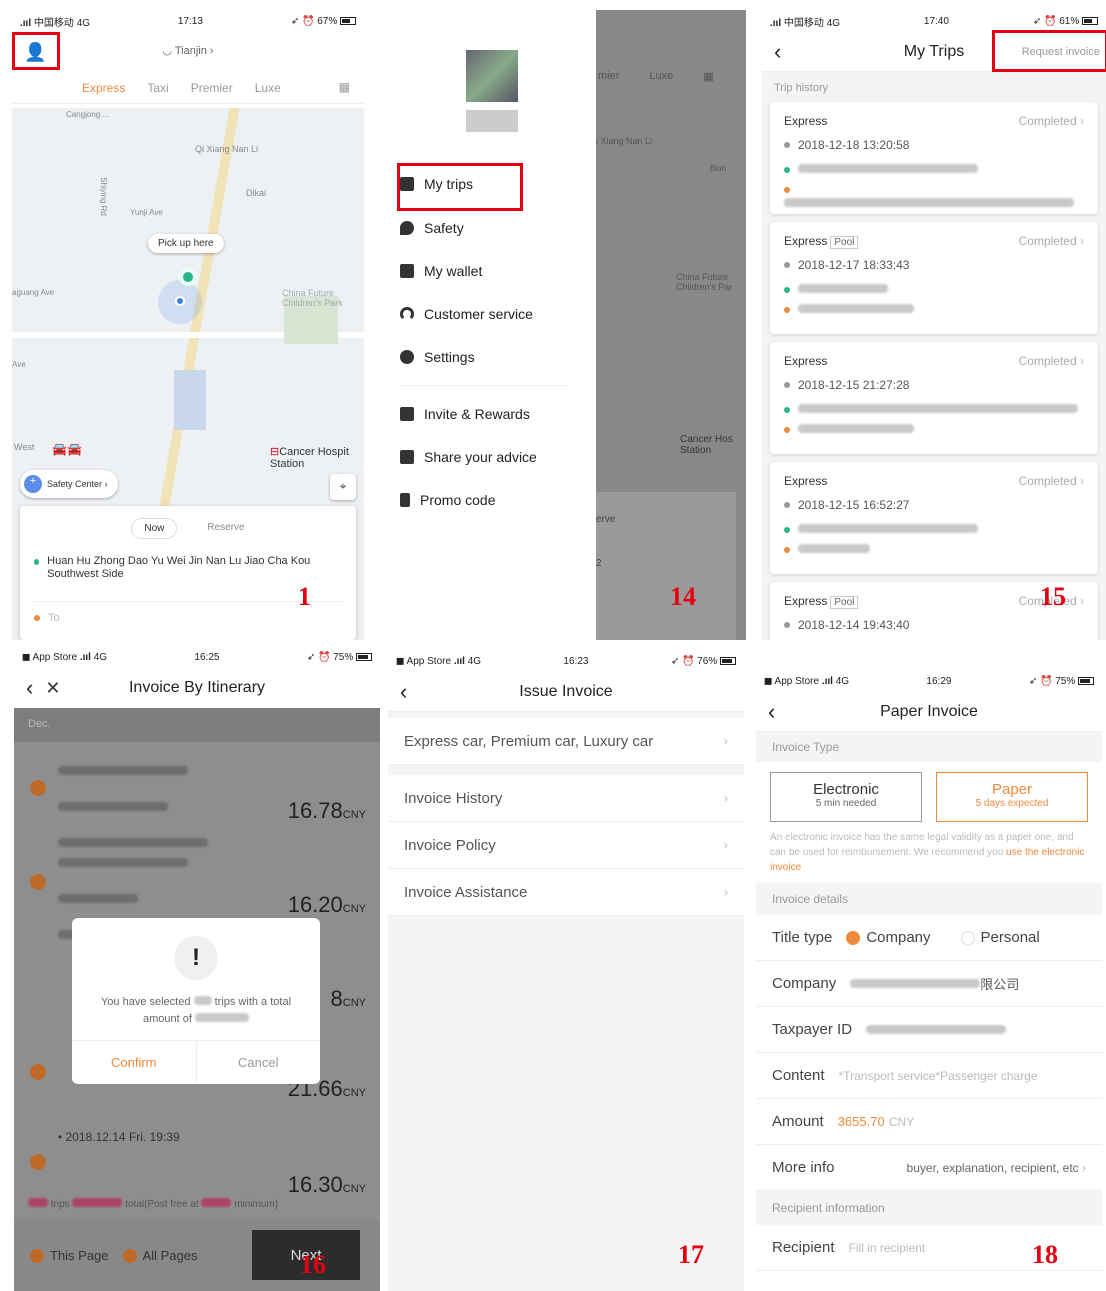 The width and height of the screenshot is (1106, 1291). I want to click on trip-amount: 16.20CNY, so click(326, 904).